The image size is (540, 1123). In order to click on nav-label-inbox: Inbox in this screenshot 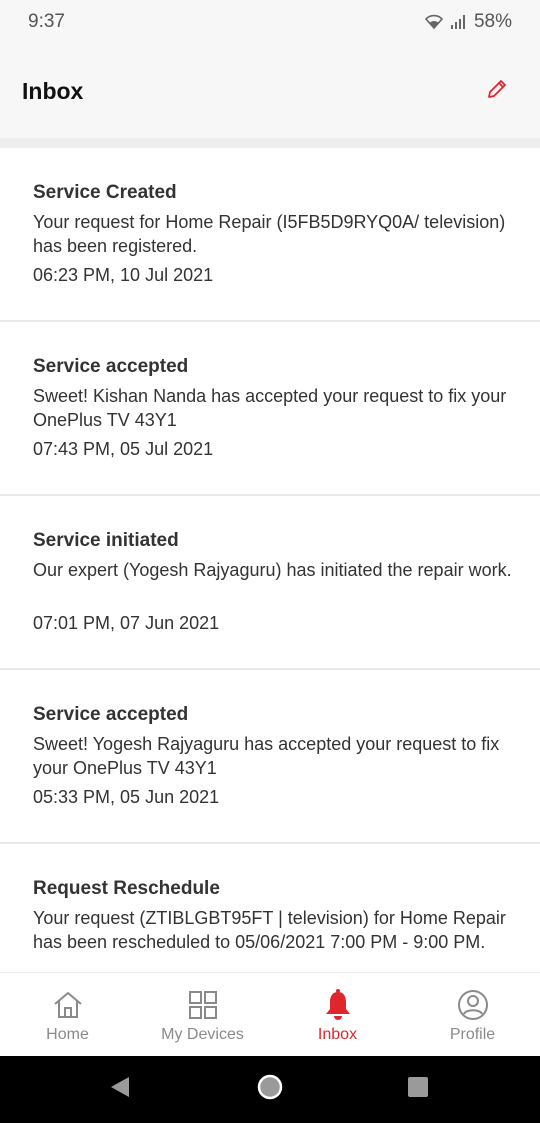, I will do `click(337, 1034)`.